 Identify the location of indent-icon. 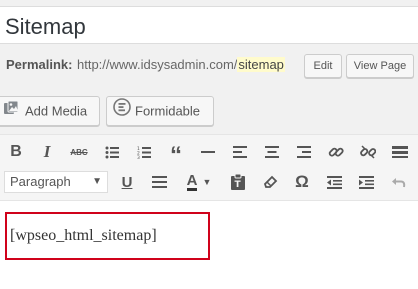
(366, 182).